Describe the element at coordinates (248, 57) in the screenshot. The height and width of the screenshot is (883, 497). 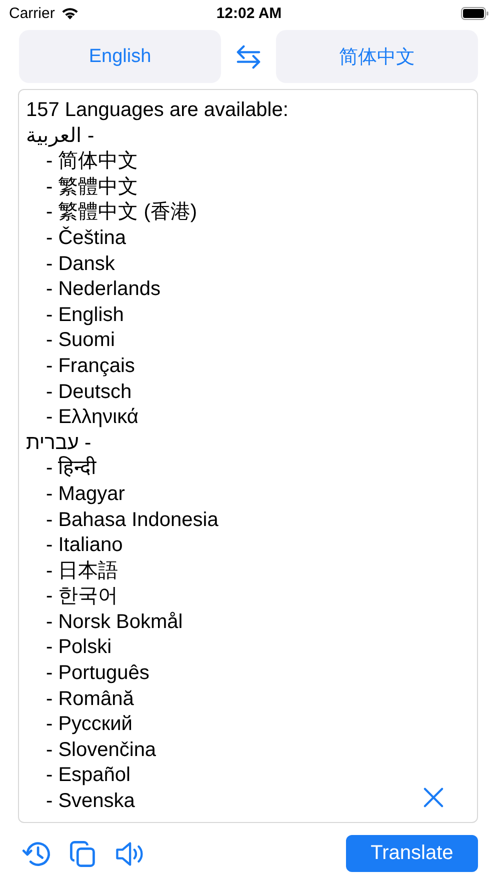
I see `swap-icon` at that location.